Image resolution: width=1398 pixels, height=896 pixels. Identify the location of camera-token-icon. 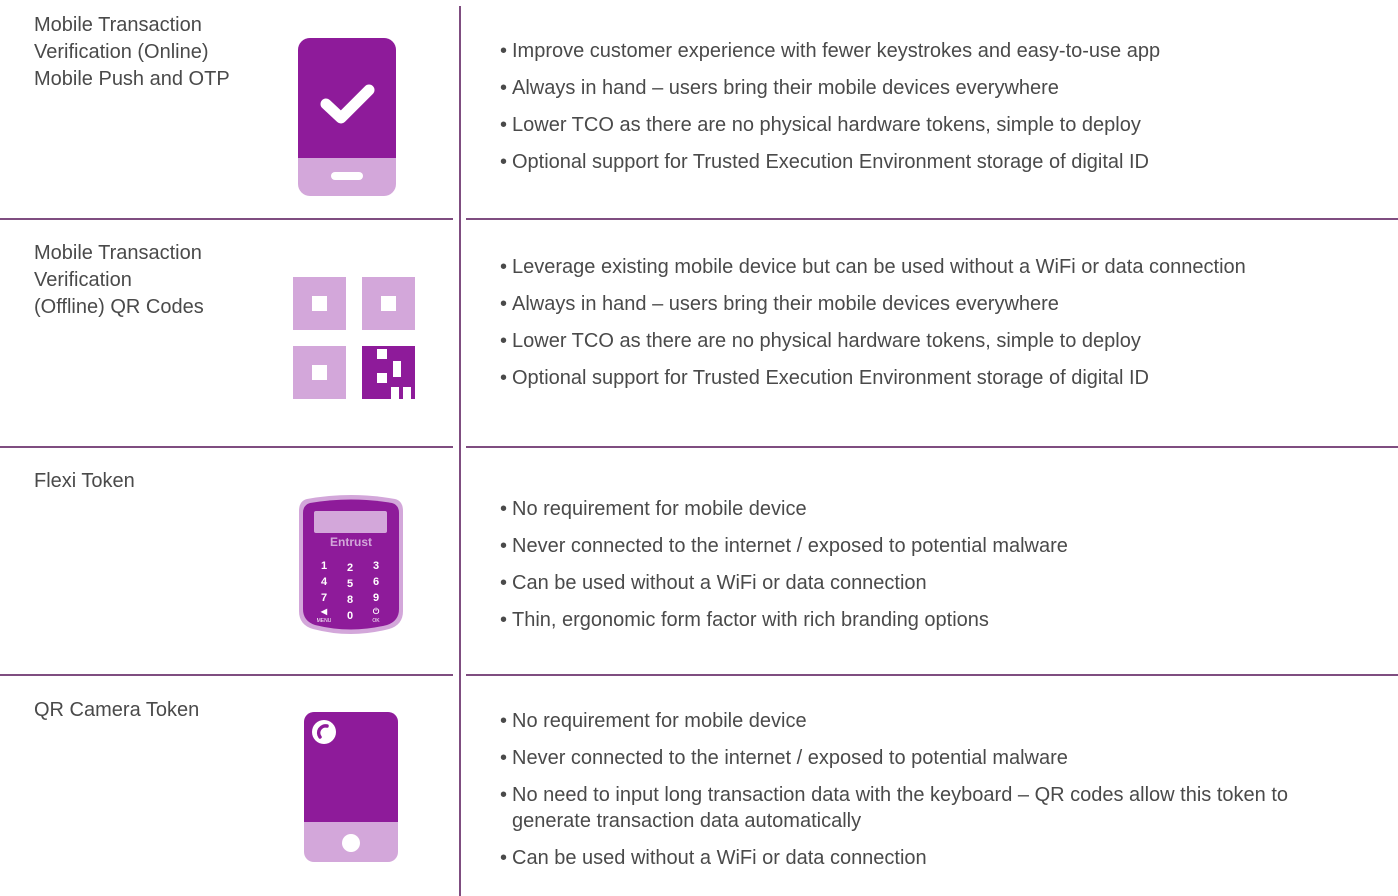
(351, 789).